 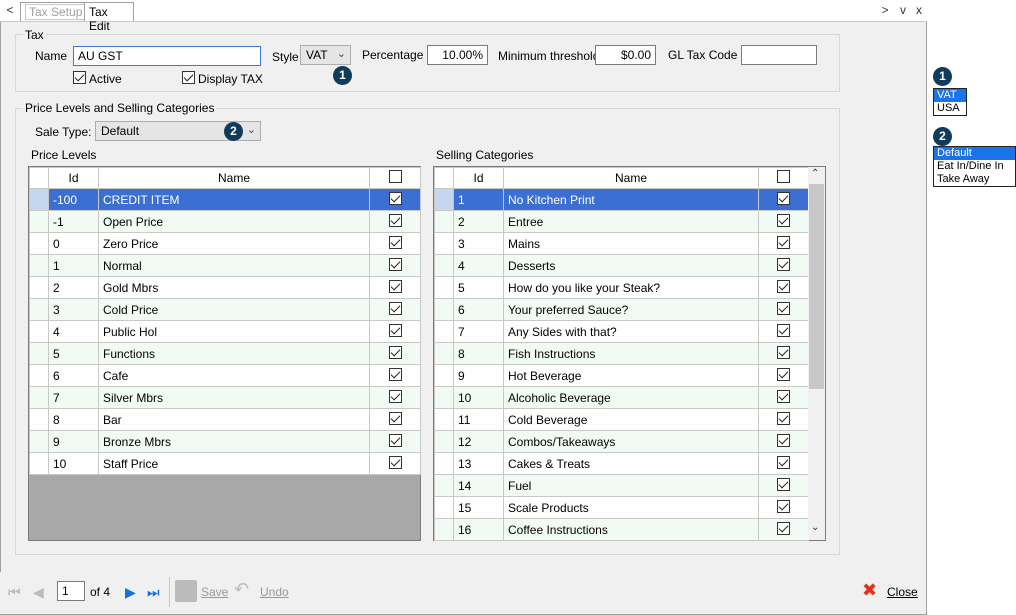 What do you see at coordinates (234, 178) in the screenshot?
I see `column-header-name: Name` at bounding box center [234, 178].